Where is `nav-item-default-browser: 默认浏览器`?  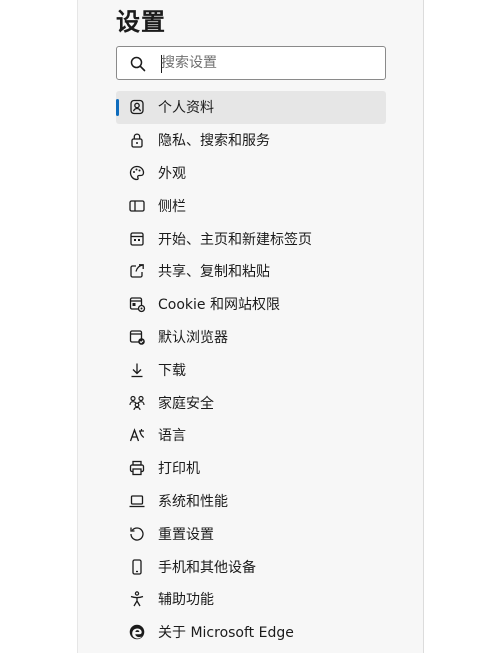
nav-item-default-browser: 默认浏览器 is located at coordinates (251, 337).